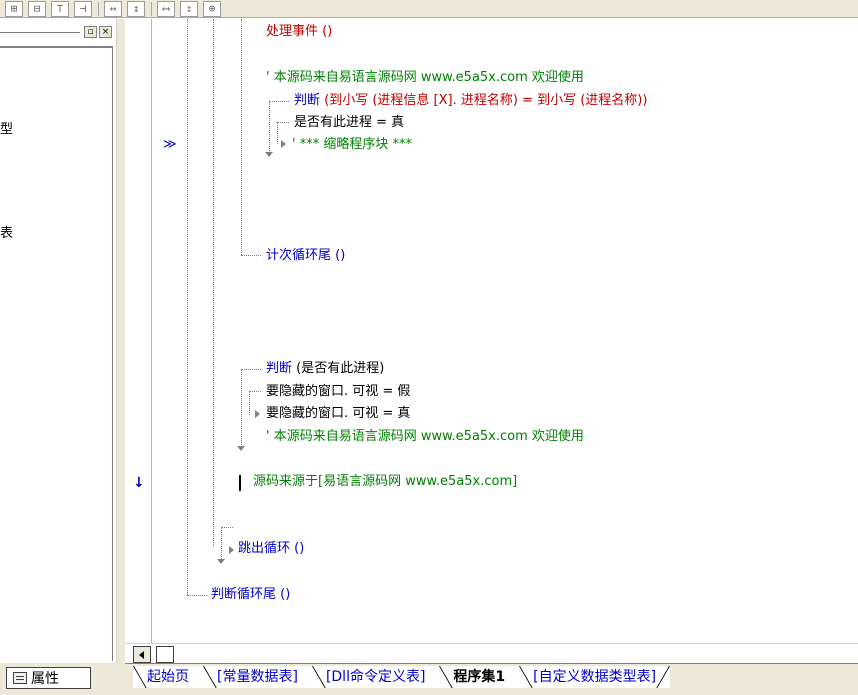  What do you see at coordinates (241, 448) in the screenshot?
I see `if2-end-arrow` at bounding box center [241, 448].